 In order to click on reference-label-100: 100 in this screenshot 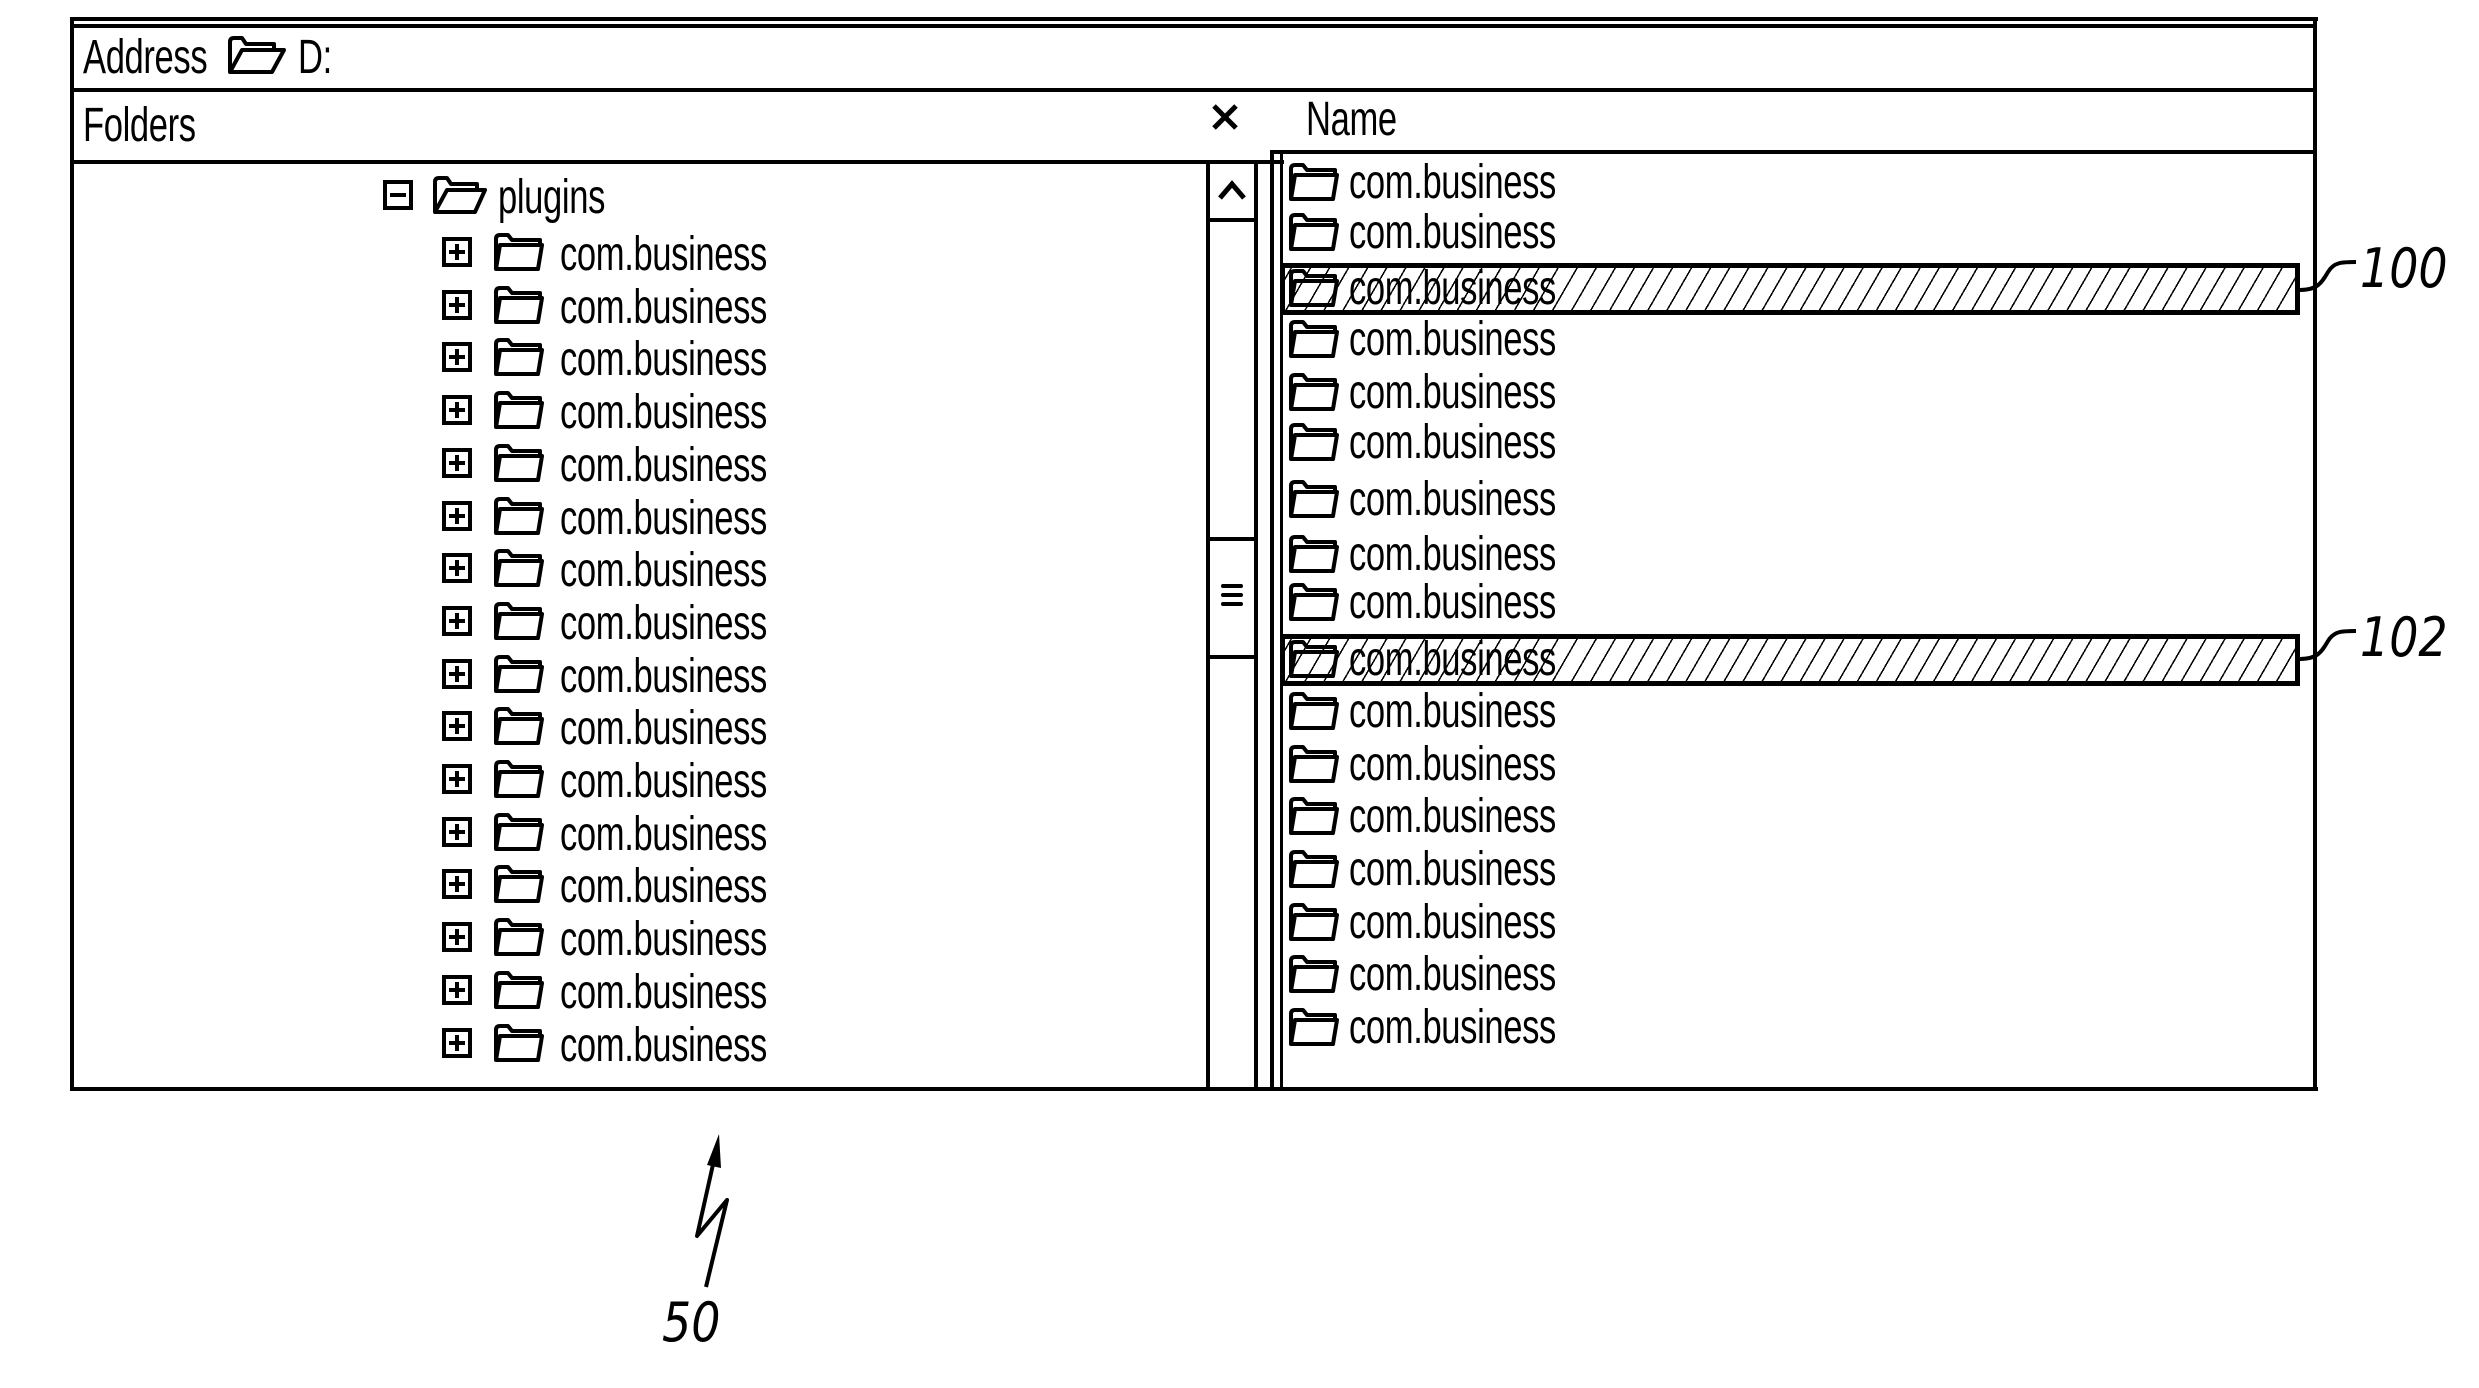, I will do `click(2404, 268)`.